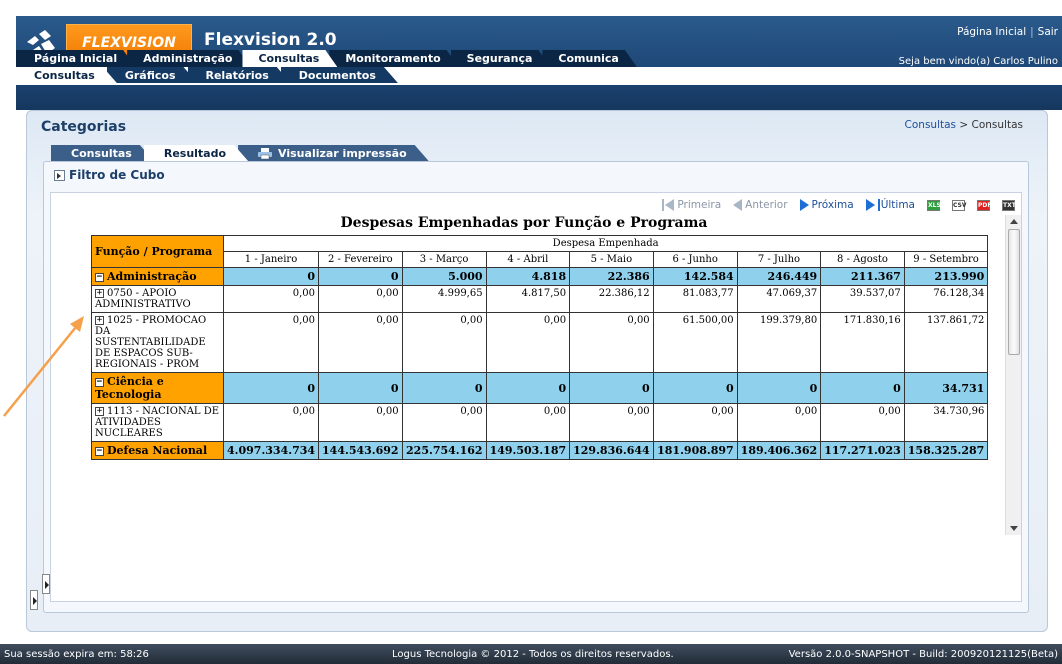  I want to click on first-page-label: Primeira, so click(699, 205).